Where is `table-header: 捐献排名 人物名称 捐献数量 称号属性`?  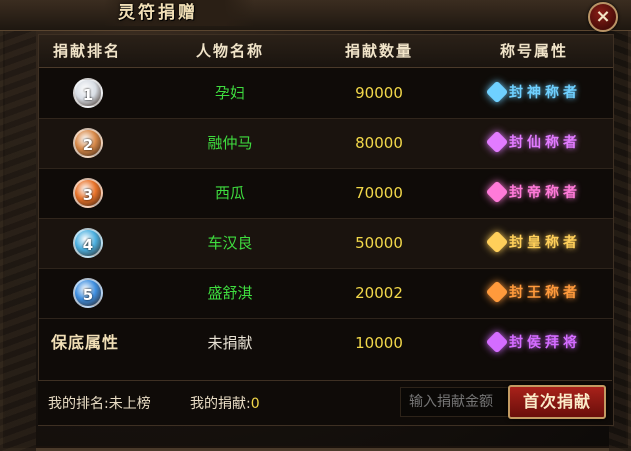 table-header: 捐献排名 人物名称 捐献数量 称号属性 is located at coordinates (326, 51).